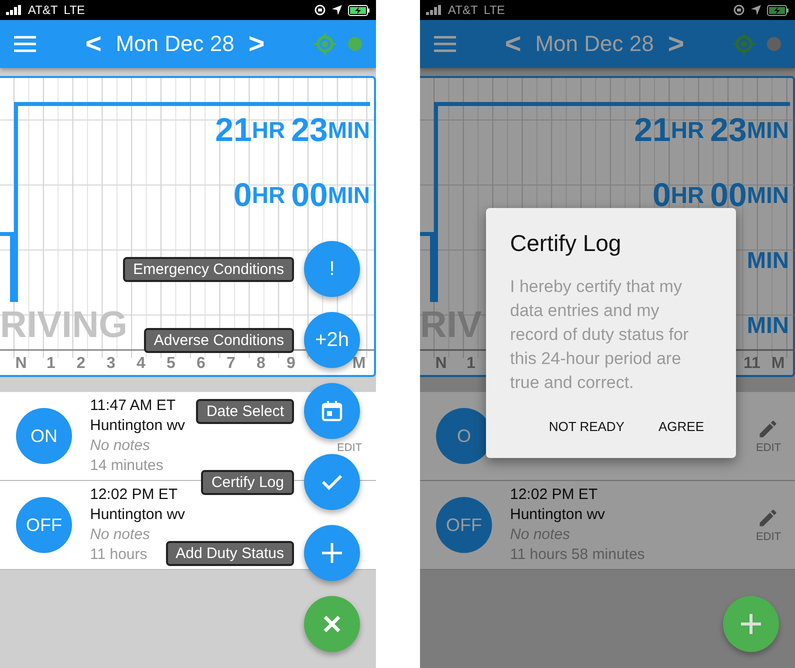 This screenshot has width=795, height=668. What do you see at coordinates (291, 364) in the screenshot?
I see `hour-label: 9` at bounding box center [291, 364].